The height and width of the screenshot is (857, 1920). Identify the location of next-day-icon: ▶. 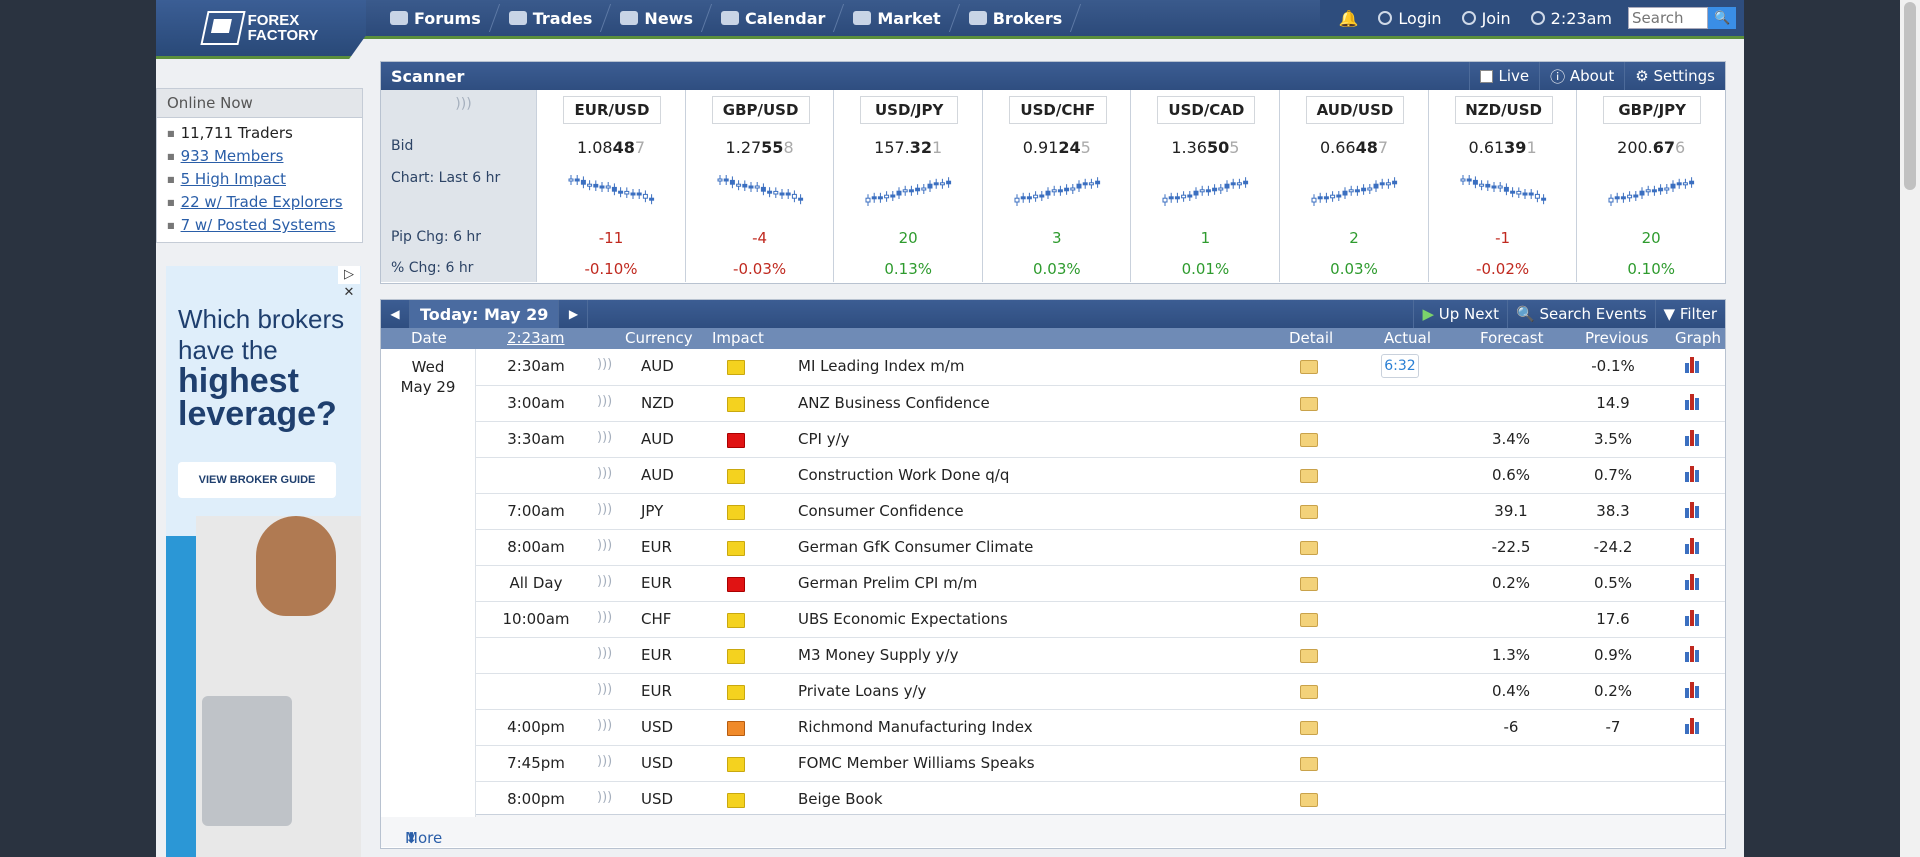
(573, 314).